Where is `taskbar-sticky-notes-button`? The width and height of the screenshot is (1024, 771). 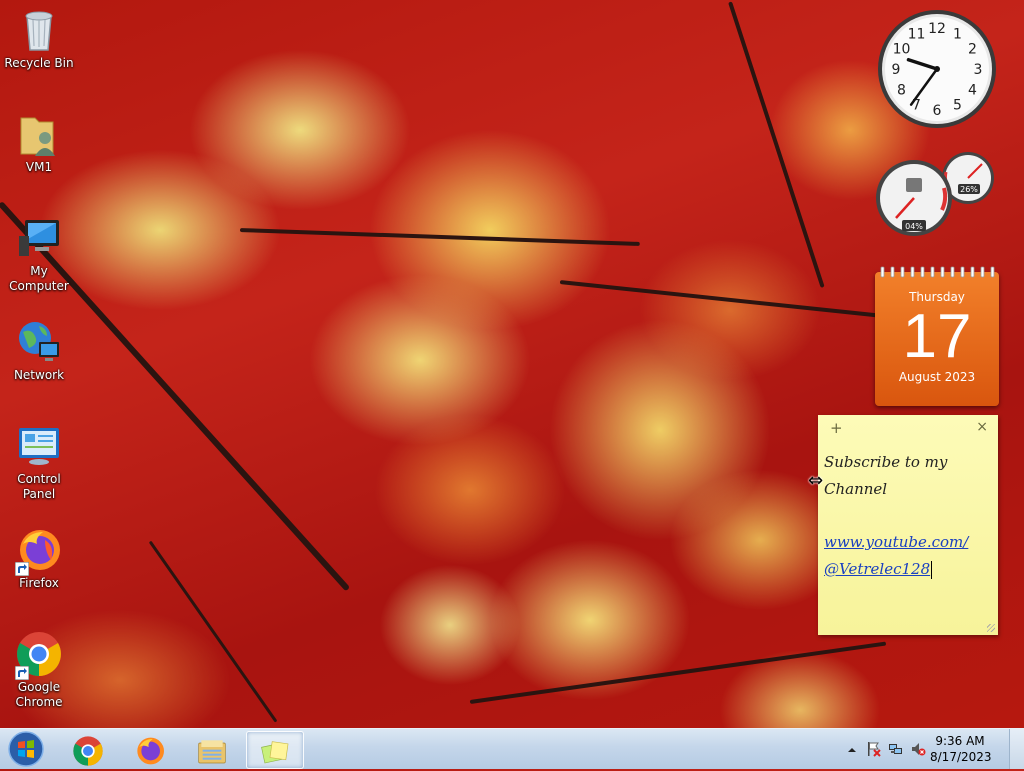 taskbar-sticky-notes-button is located at coordinates (275, 750).